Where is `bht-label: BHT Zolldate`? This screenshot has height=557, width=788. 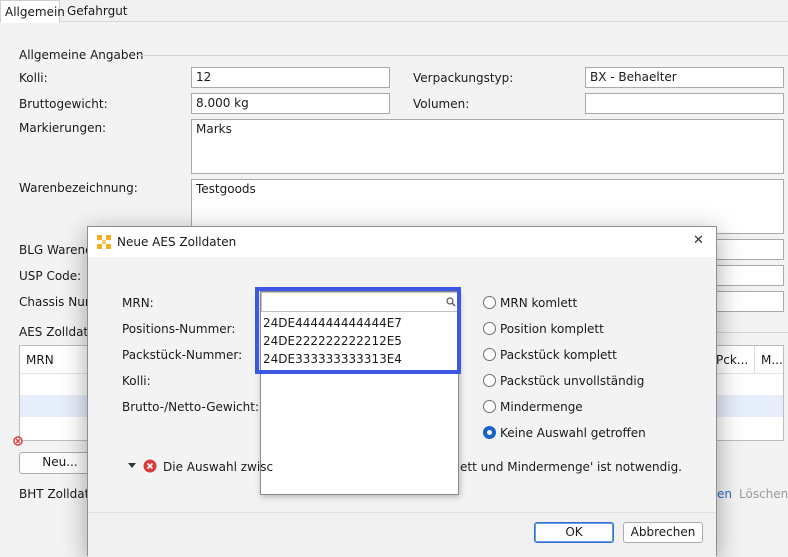 bht-label: BHT Zolldate is located at coordinates (58, 494).